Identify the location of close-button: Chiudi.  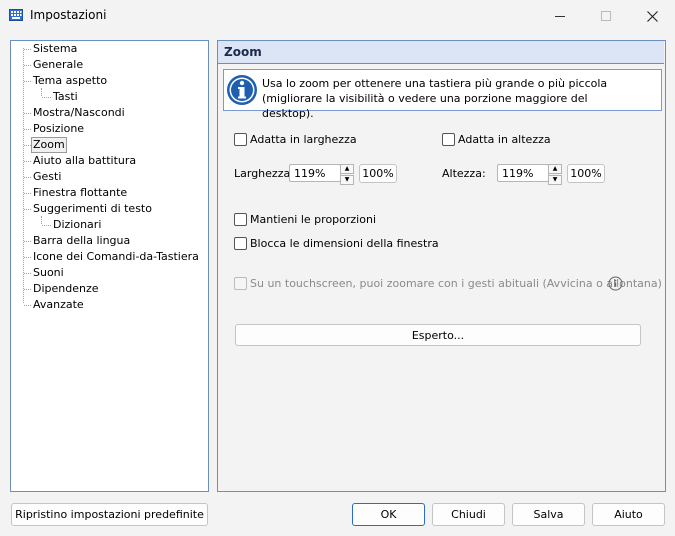
(468, 514).